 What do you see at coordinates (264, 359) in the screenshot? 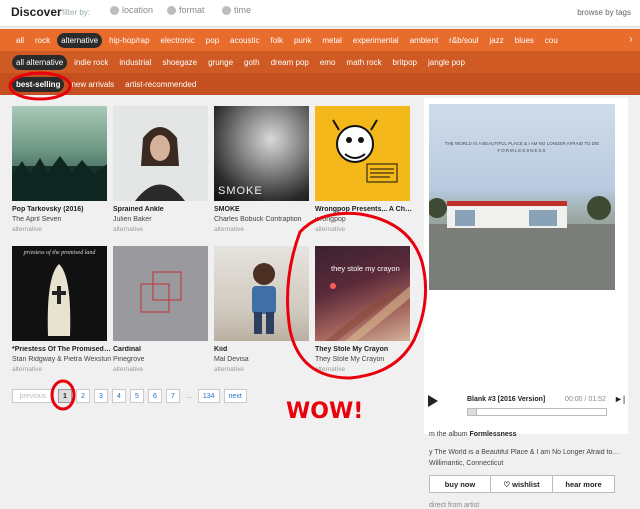
I see `album-artist: Mal Devisa` at bounding box center [264, 359].